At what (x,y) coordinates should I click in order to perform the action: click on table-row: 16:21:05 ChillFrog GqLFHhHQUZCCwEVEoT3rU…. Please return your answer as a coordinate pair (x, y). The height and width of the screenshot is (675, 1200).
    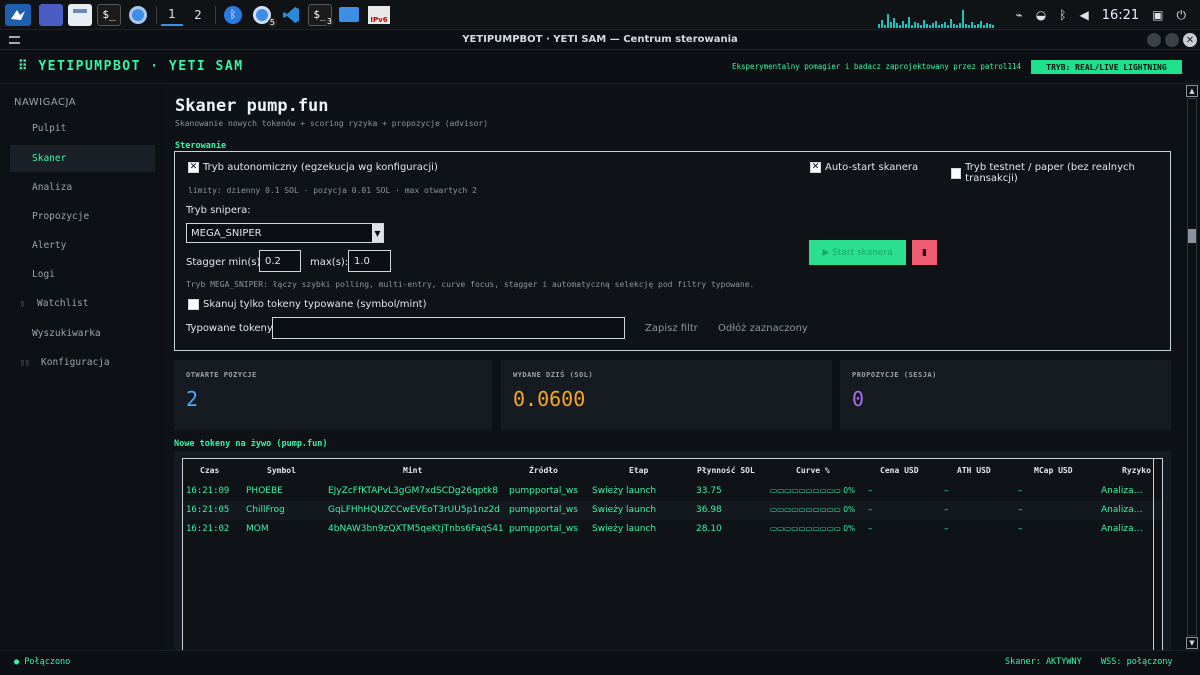
    Looking at the image, I should click on (672, 510).